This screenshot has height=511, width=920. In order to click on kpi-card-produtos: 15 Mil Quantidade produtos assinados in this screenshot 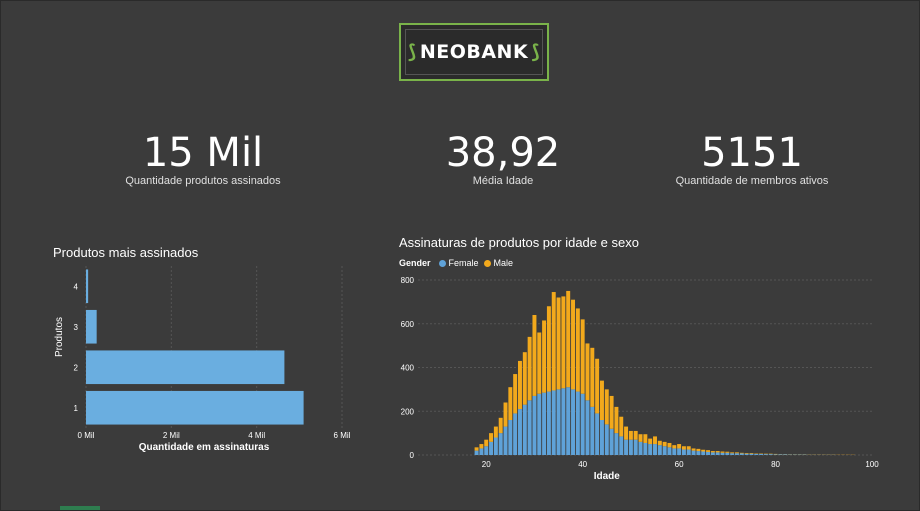, I will do `click(203, 159)`.